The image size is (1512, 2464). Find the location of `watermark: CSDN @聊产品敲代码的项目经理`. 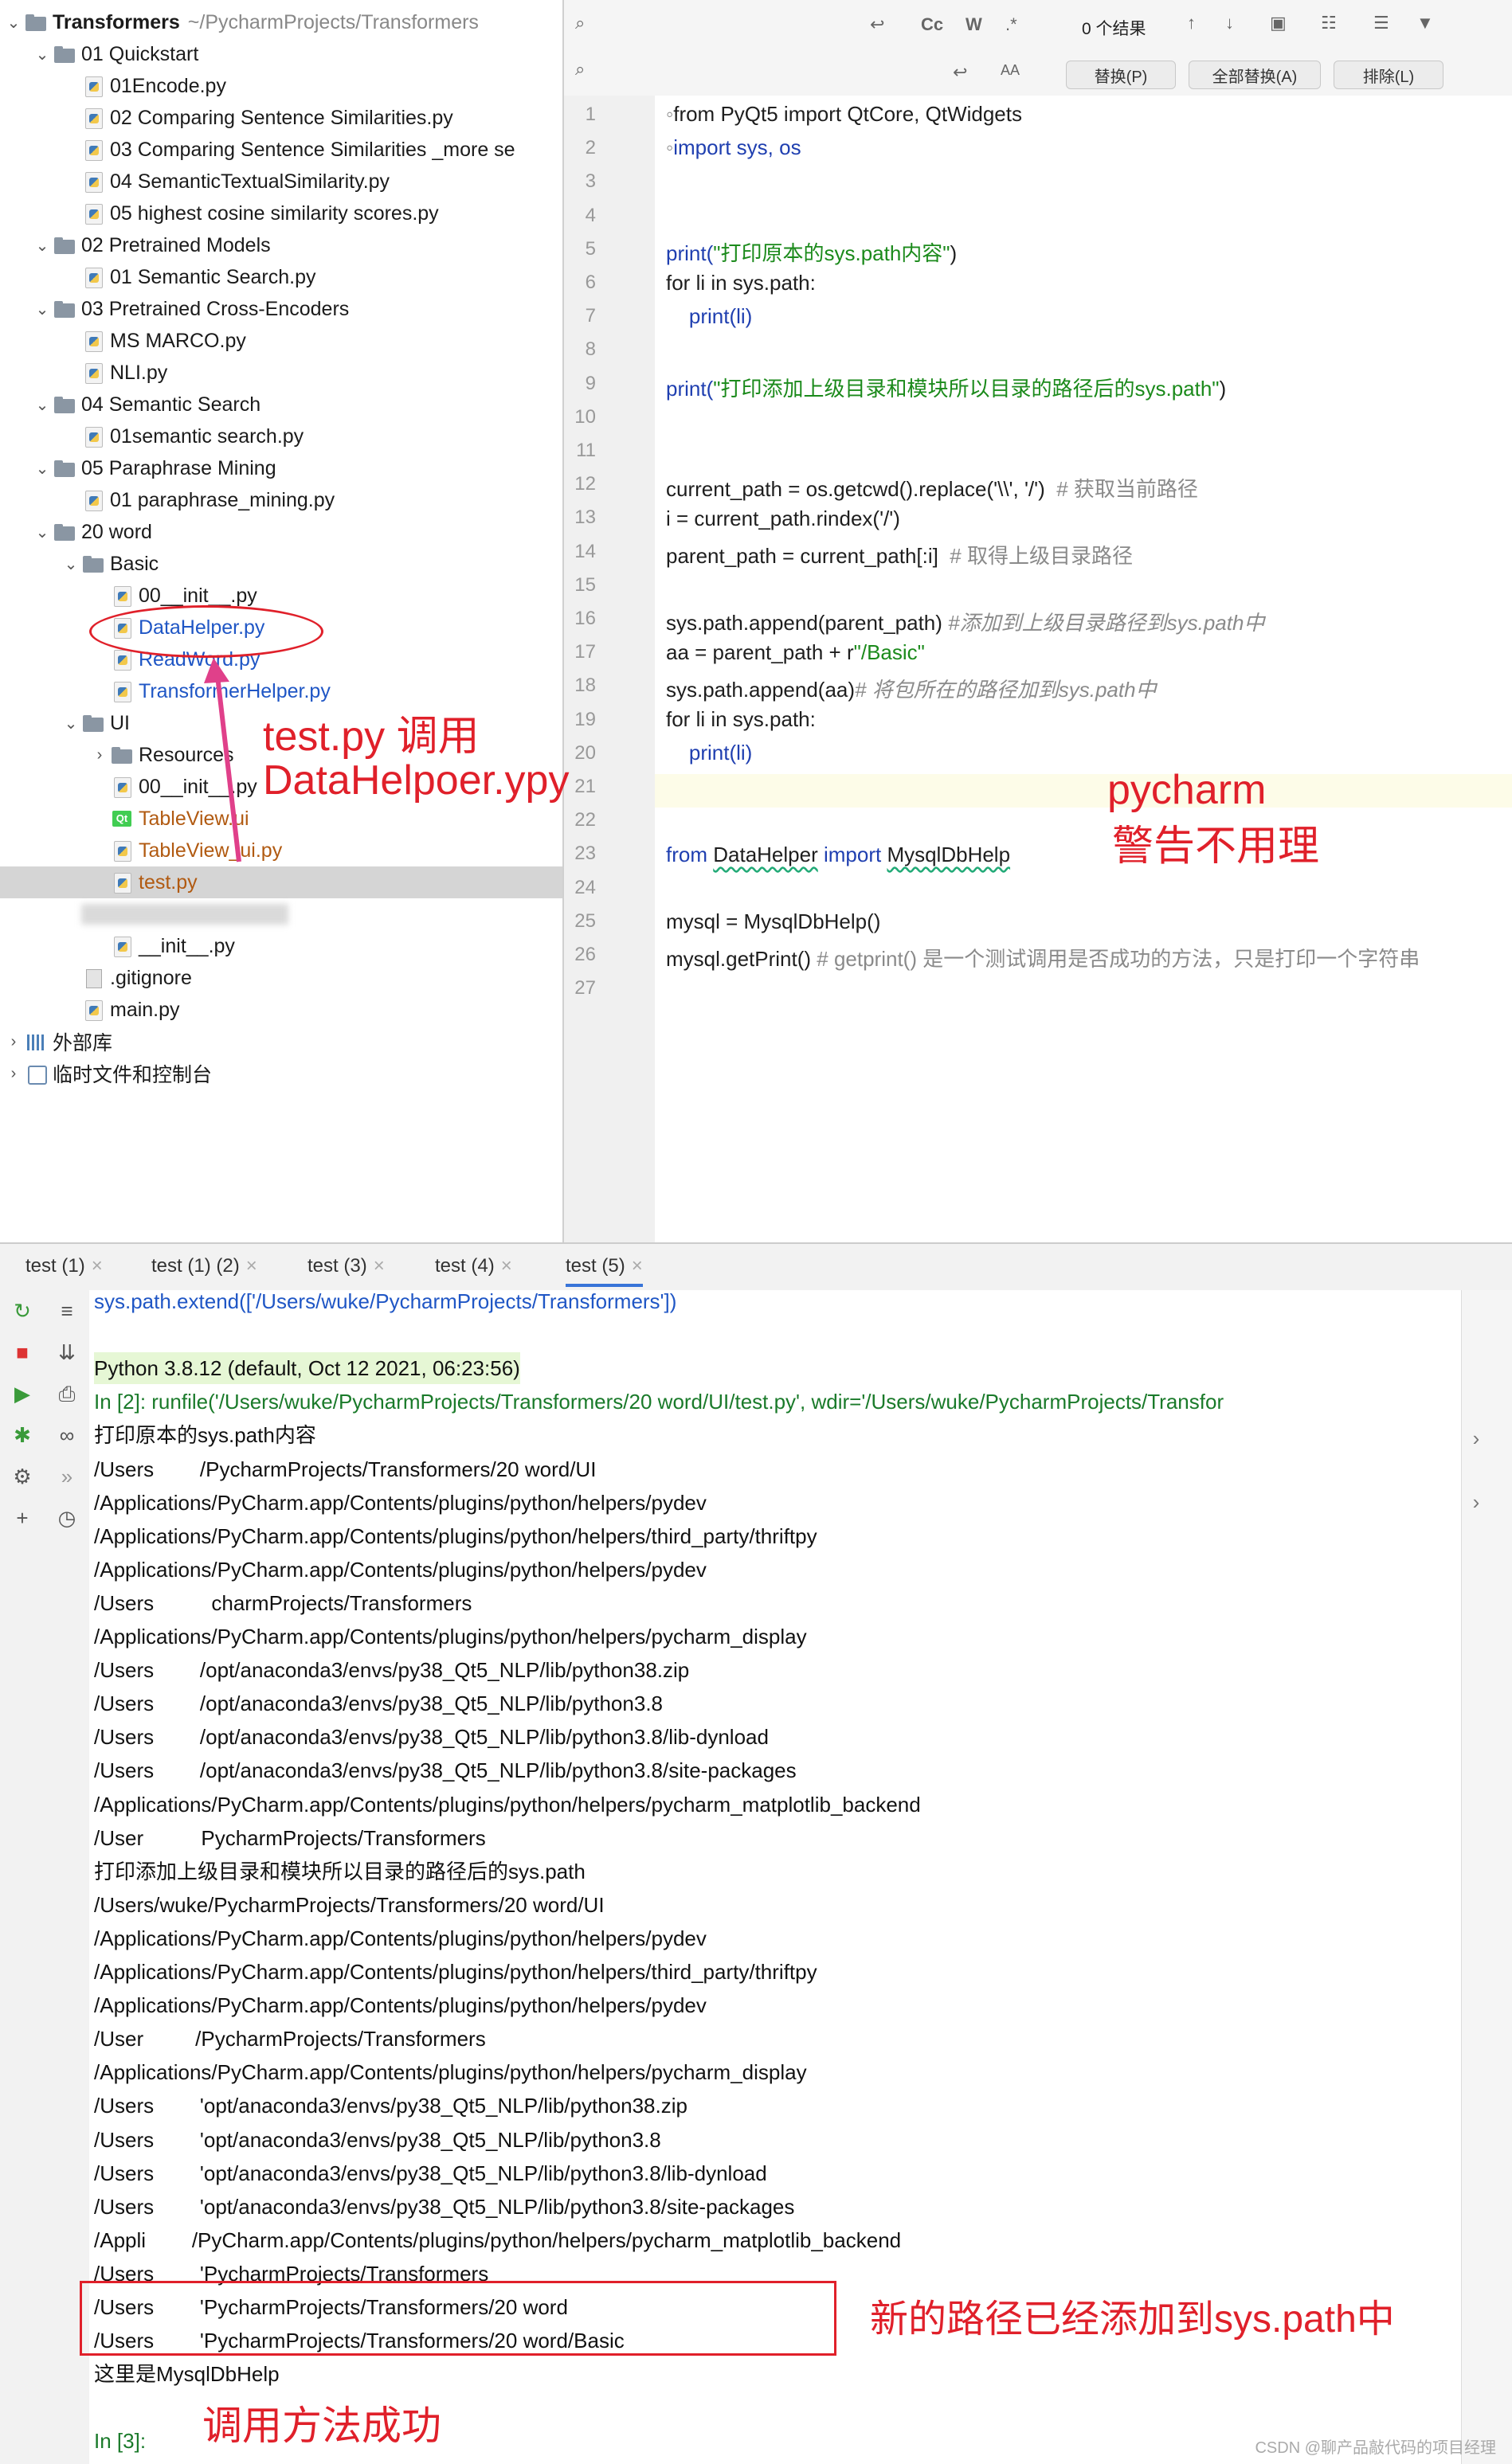

watermark: CSDN @聊产品敲代码的项目经理 is located at coordinates (1375, 2448).